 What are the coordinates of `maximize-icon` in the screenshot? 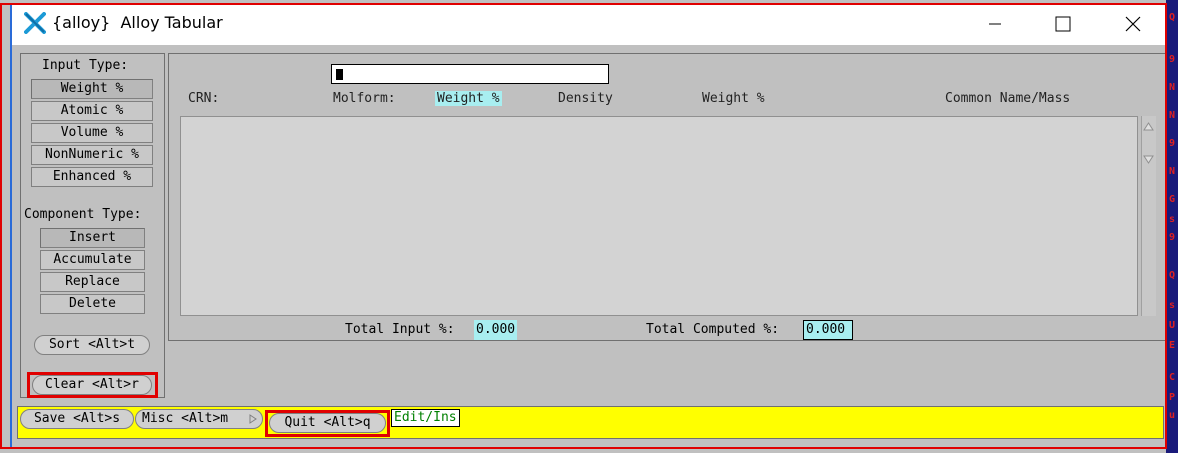 It's located at (1063, 24).